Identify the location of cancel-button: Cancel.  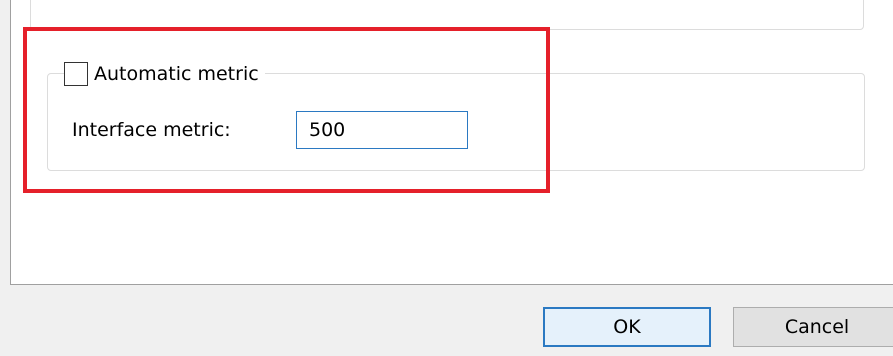
(813, 327).